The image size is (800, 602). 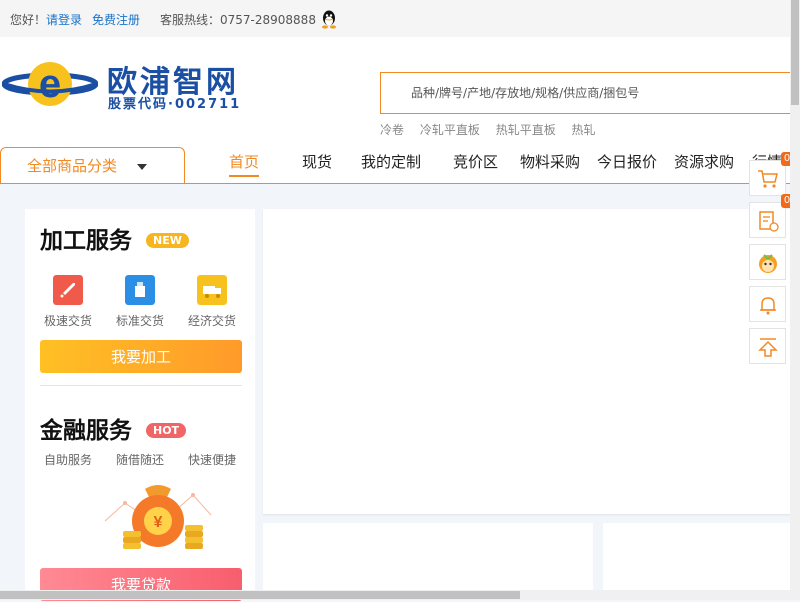 I want to click on hot-search-words: 冷卷 冷轧平直板 热轧平直板 热轧, so click(x=494, y=129).